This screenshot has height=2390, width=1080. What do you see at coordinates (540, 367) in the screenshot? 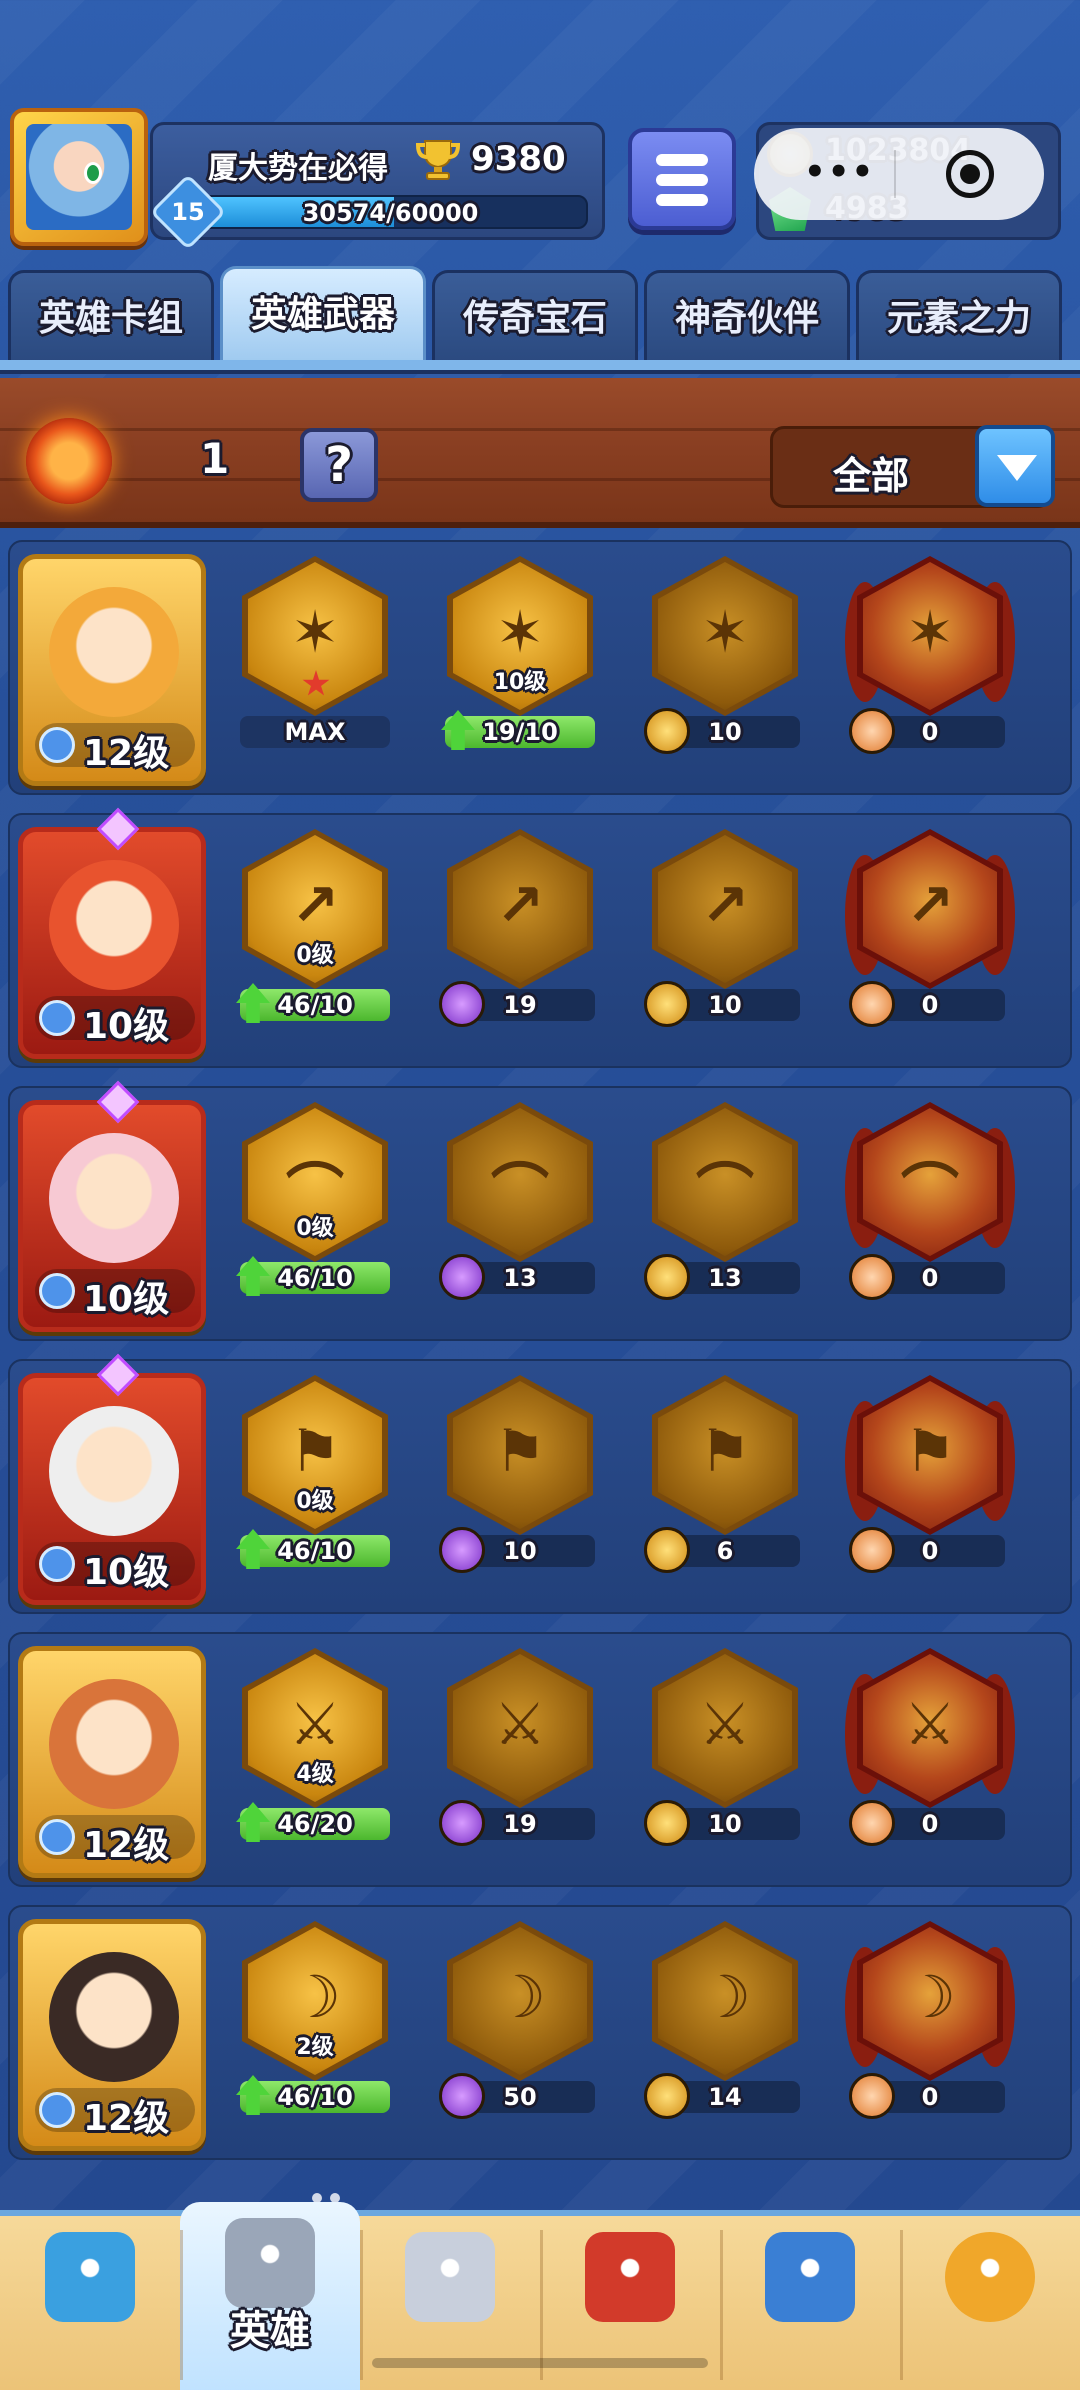
I see `tabs-underline` at bounding box center [540, 367].